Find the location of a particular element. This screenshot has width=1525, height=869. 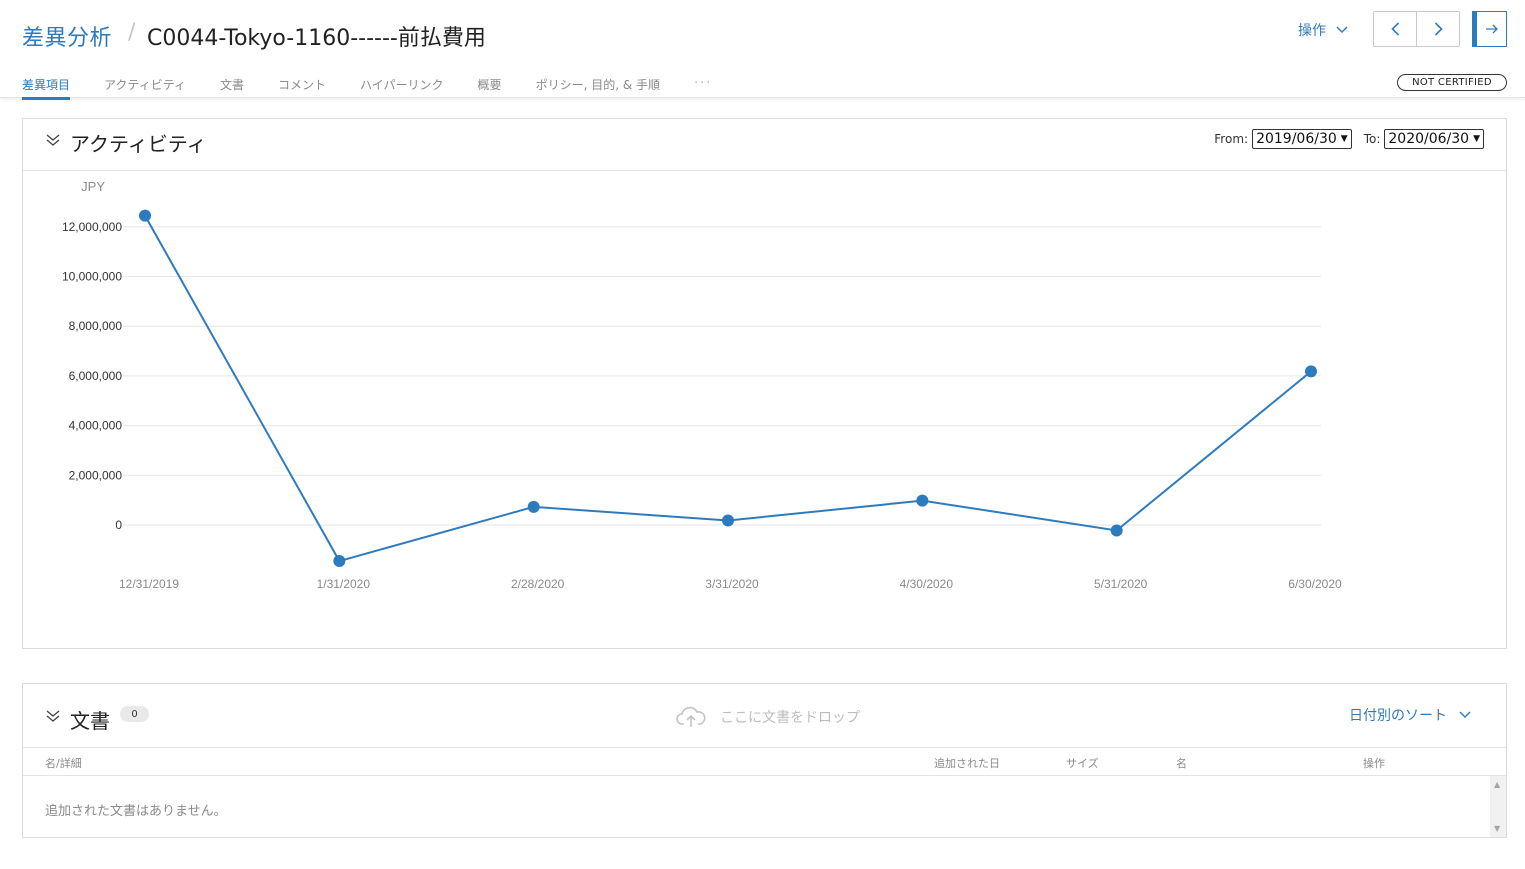

documents-table-header: 名/詳細 追加された日 サイズ 名 操作 is located at coordinates (764, 762).